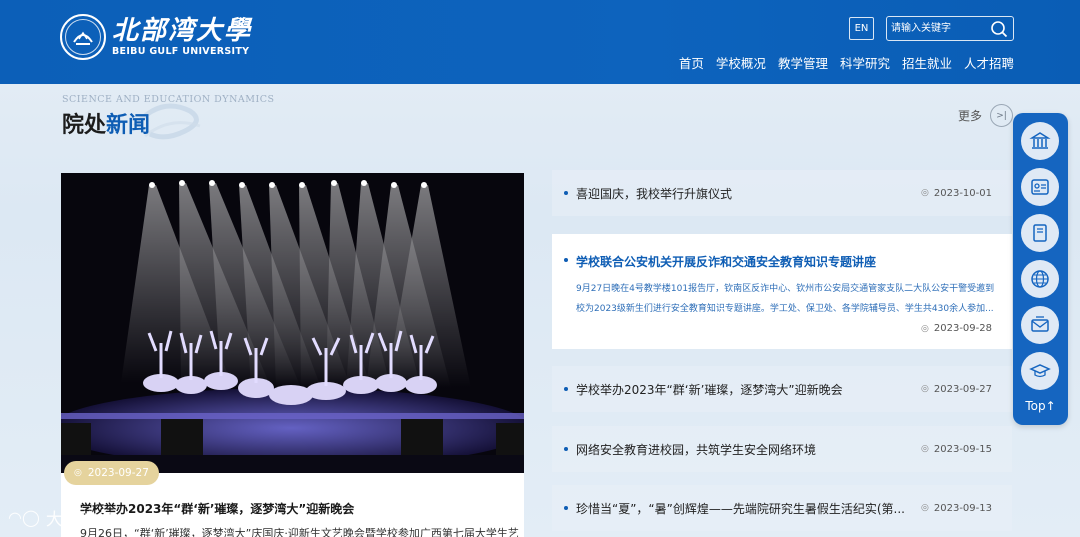  What do you see at coordinates (861, 28) in the screenshot?
I see `language-switch-button: EN` at bounding box center [861, 28].